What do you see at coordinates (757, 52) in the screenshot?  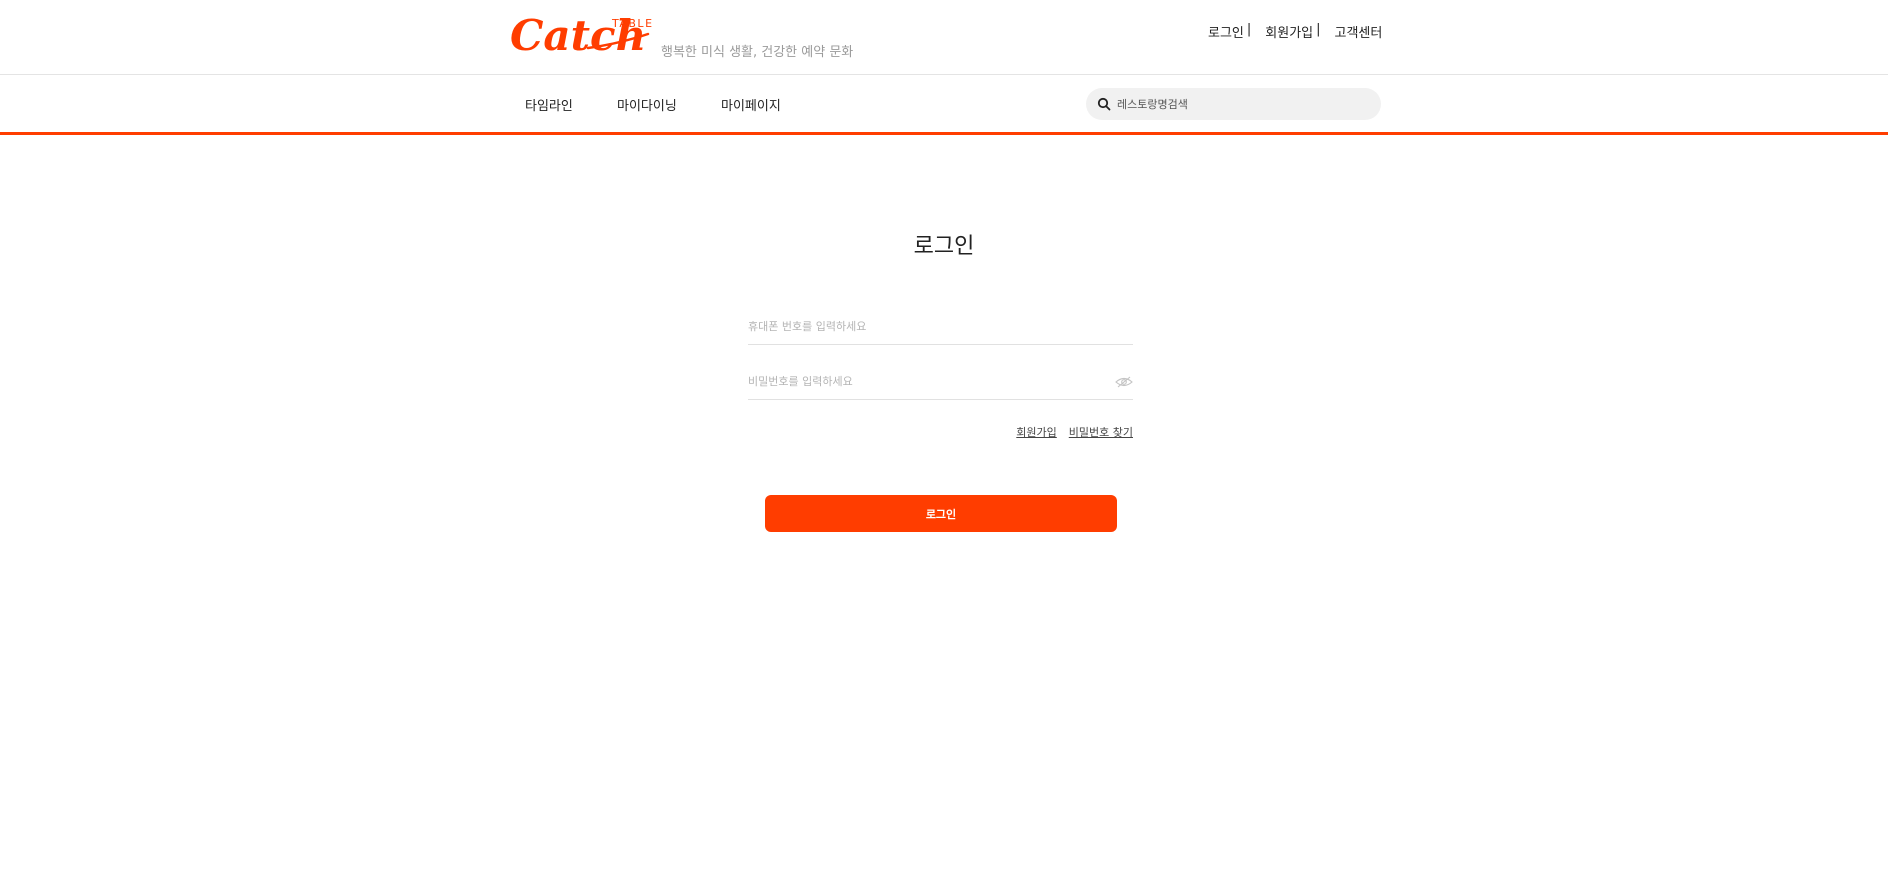 I see `tagline: 행복한 미식 생활, 건강한 예약 문화` at bounding box center [757, 52].